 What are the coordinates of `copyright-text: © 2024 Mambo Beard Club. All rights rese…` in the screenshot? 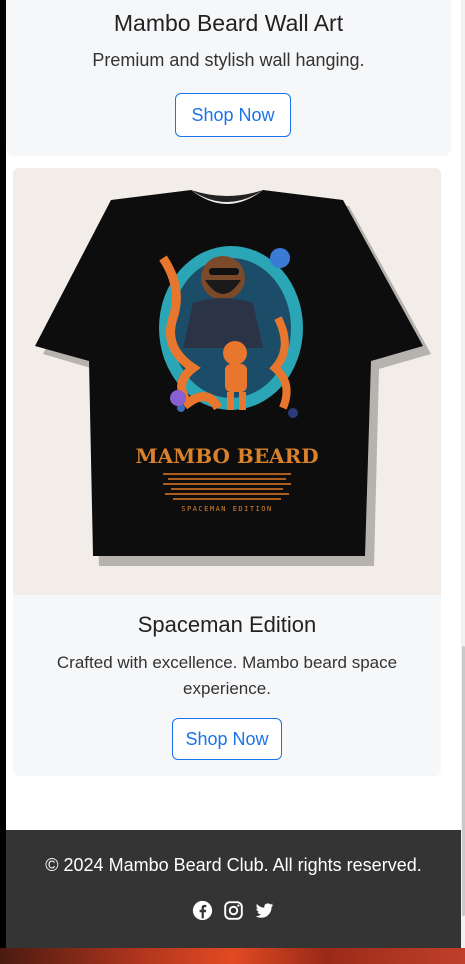 It's located at (233, 865).